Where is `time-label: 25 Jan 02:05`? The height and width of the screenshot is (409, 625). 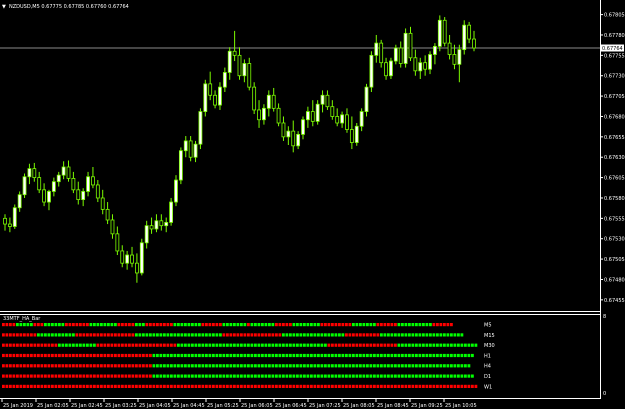 time-label: 25 Jan 02:05 is located at coordinates (53, 406).